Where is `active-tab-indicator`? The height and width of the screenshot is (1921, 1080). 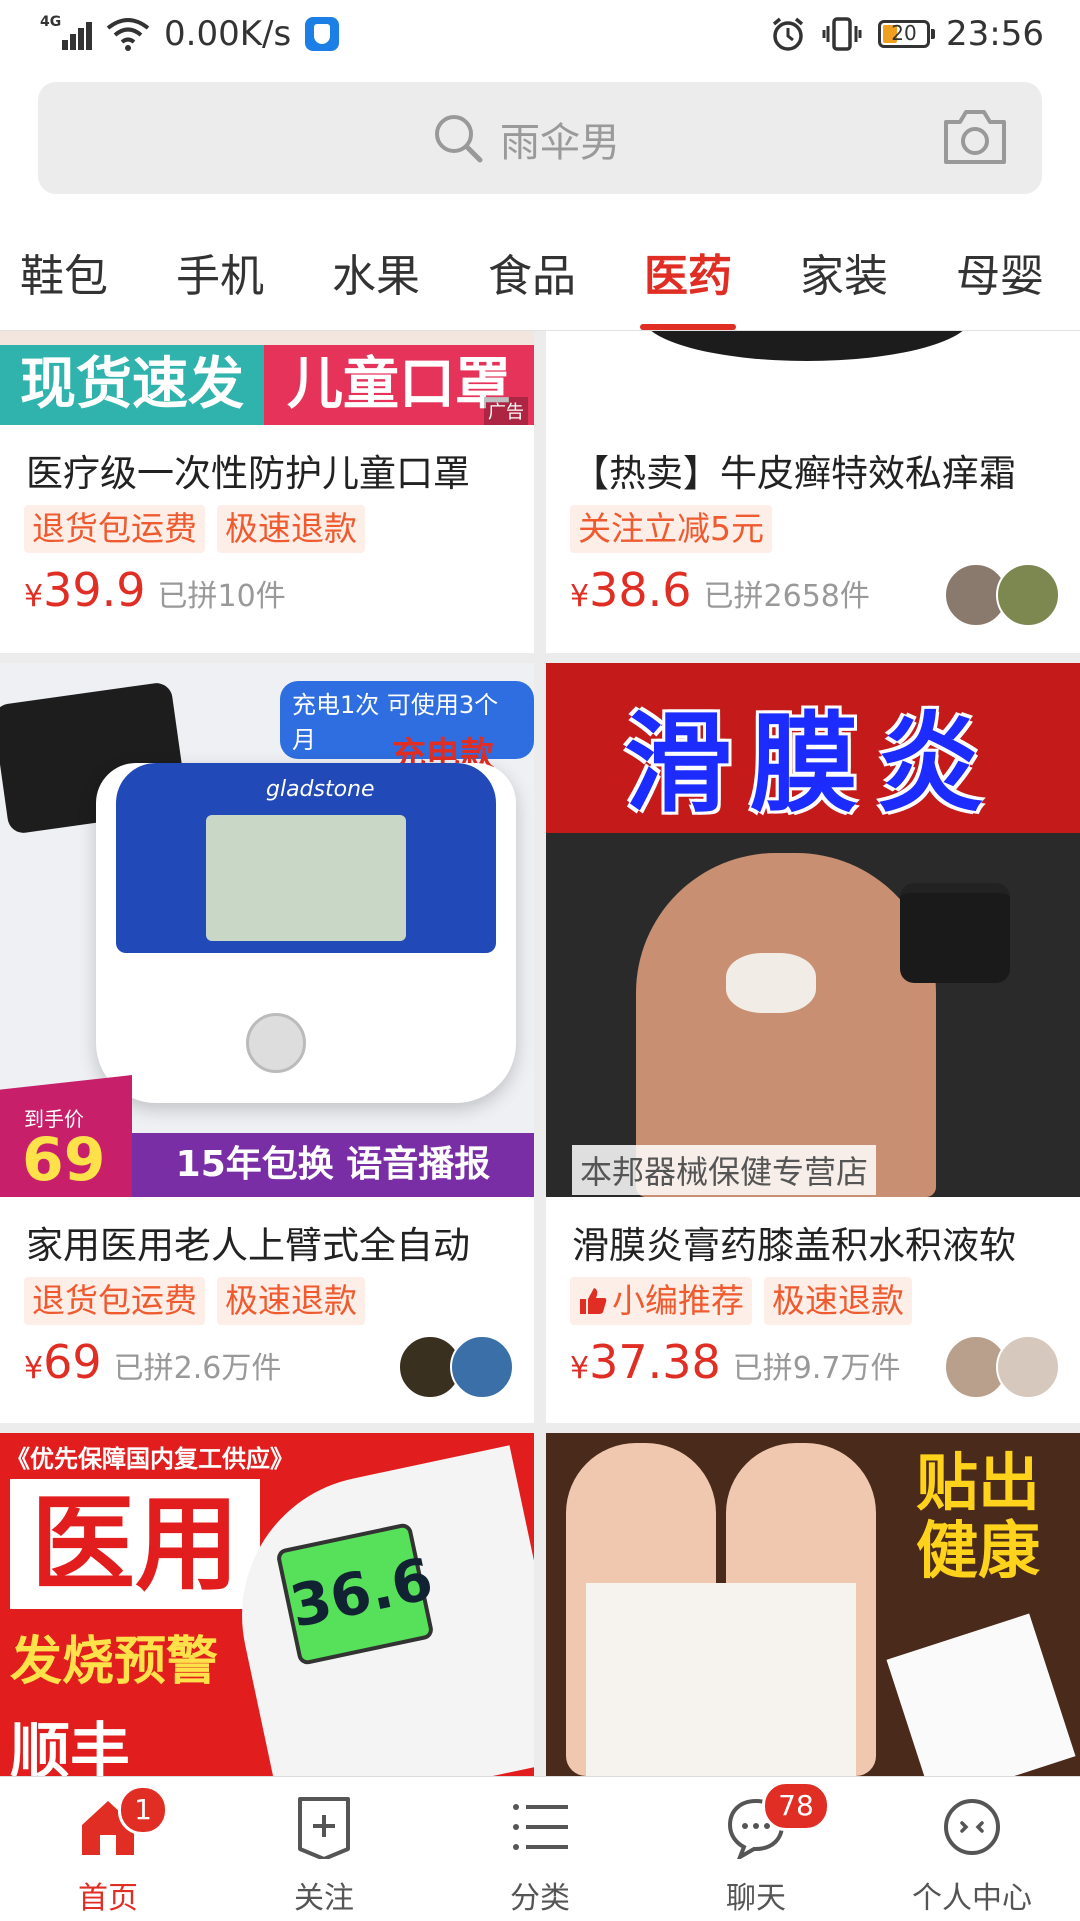
active-tab-indicator is located at coordinates (688, 327).